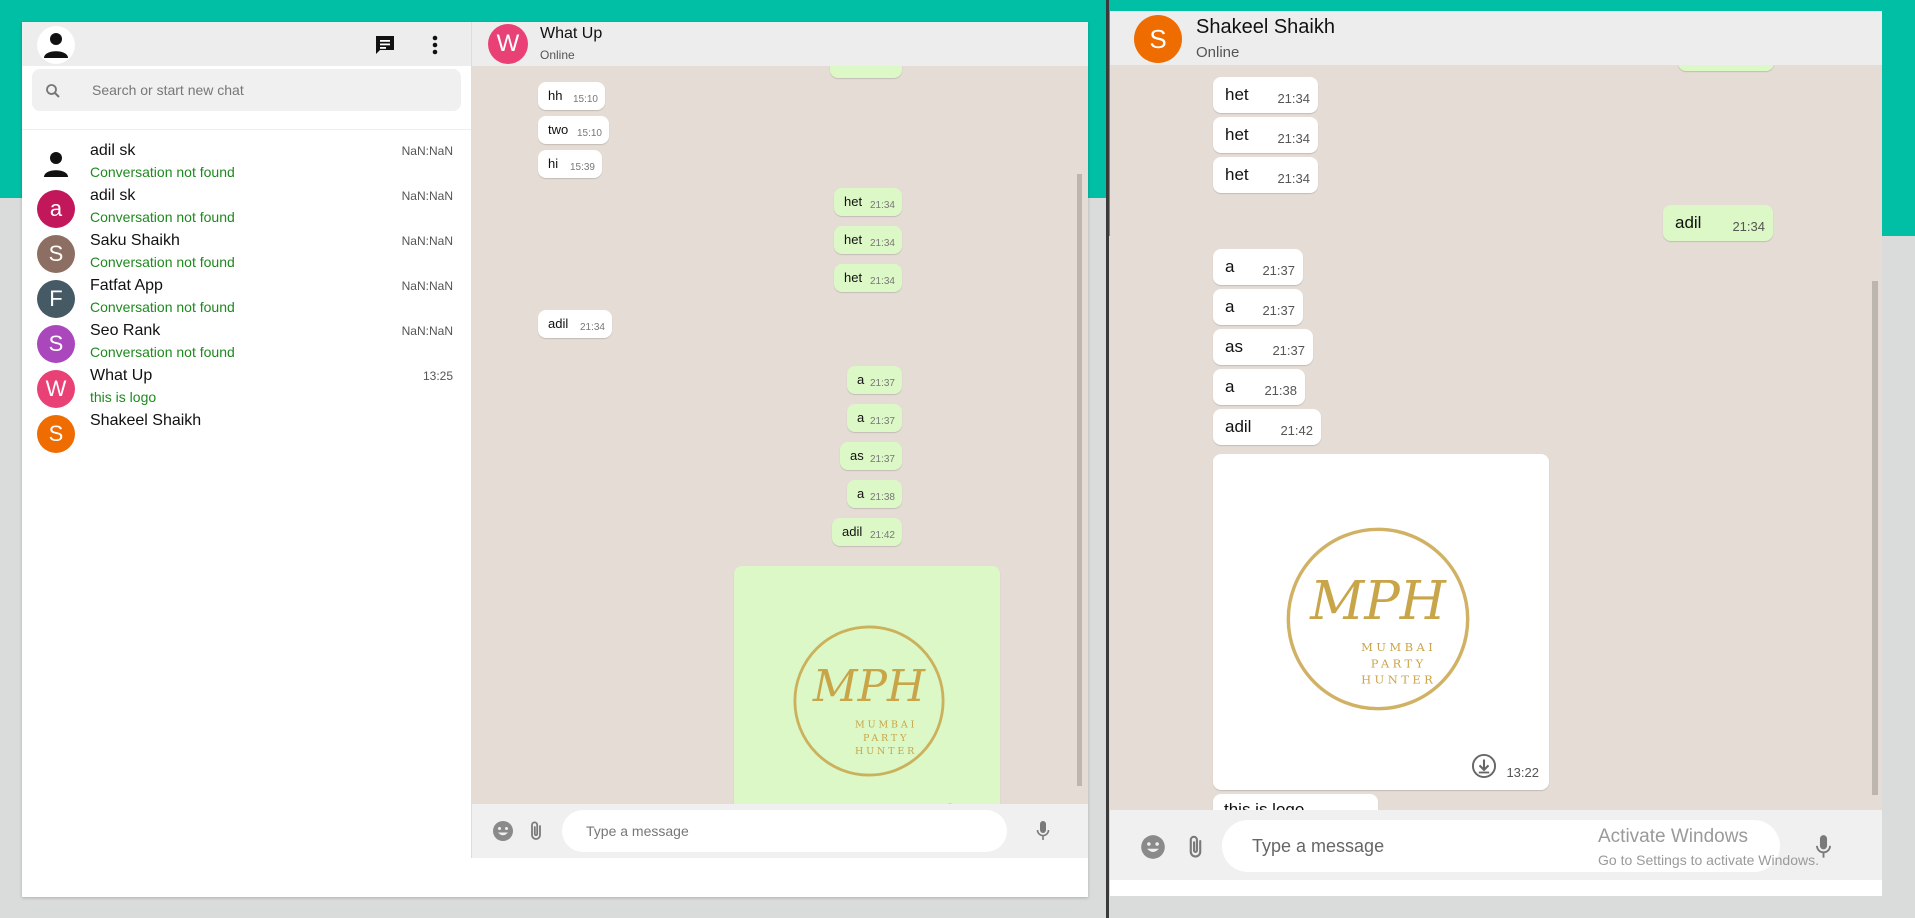  Describe the element at coordinates (1522, 772) in the screenshot. I see `message-time: 13:22` at that location.